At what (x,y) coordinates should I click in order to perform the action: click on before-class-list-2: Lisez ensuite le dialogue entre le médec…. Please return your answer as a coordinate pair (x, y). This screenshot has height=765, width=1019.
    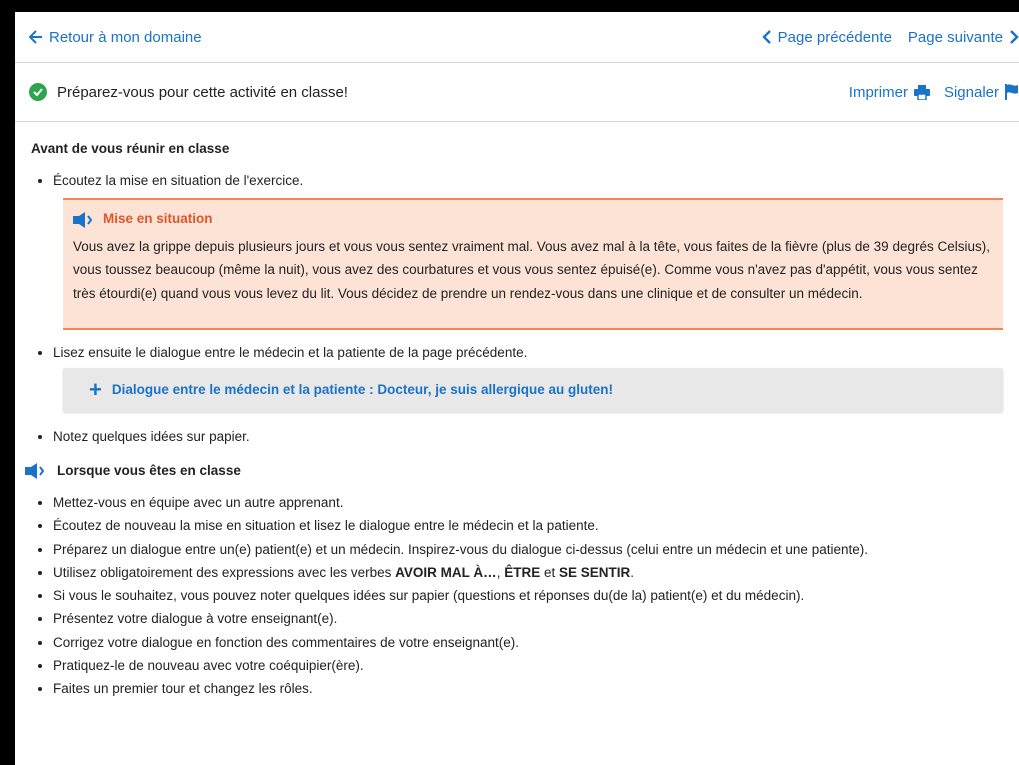
    Looking at the image, I should click on (517, 353).